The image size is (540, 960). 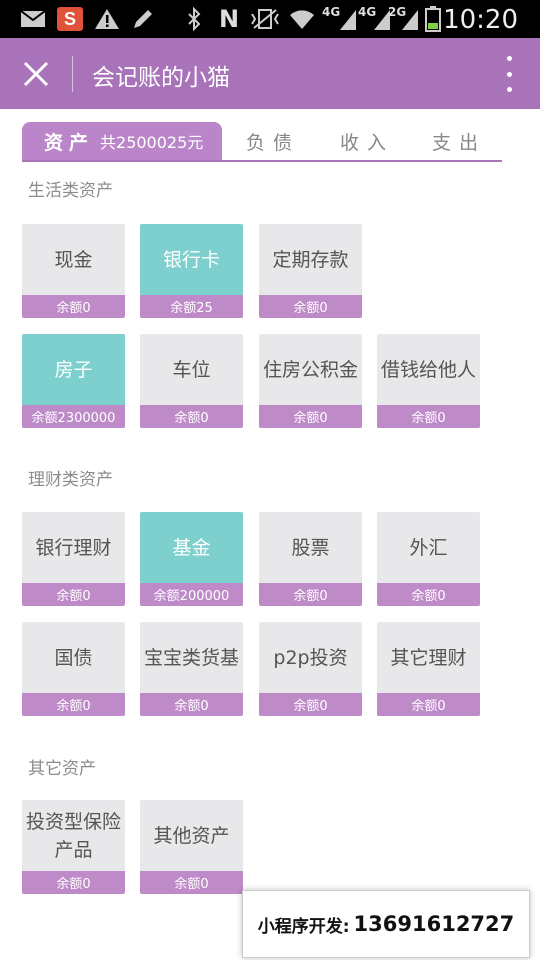 I want to click on asset-card: 宝宝类货基 余额0, so click(x=191, y=669).